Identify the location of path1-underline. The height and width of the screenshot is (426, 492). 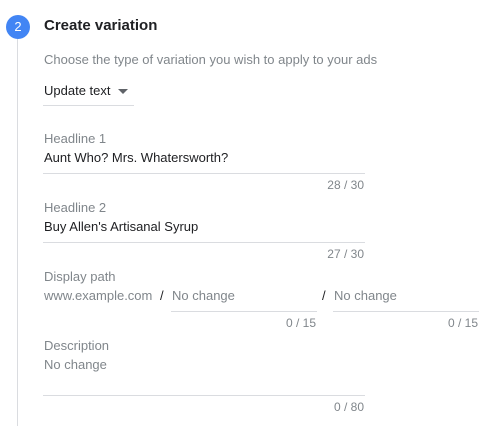
(244, 311).